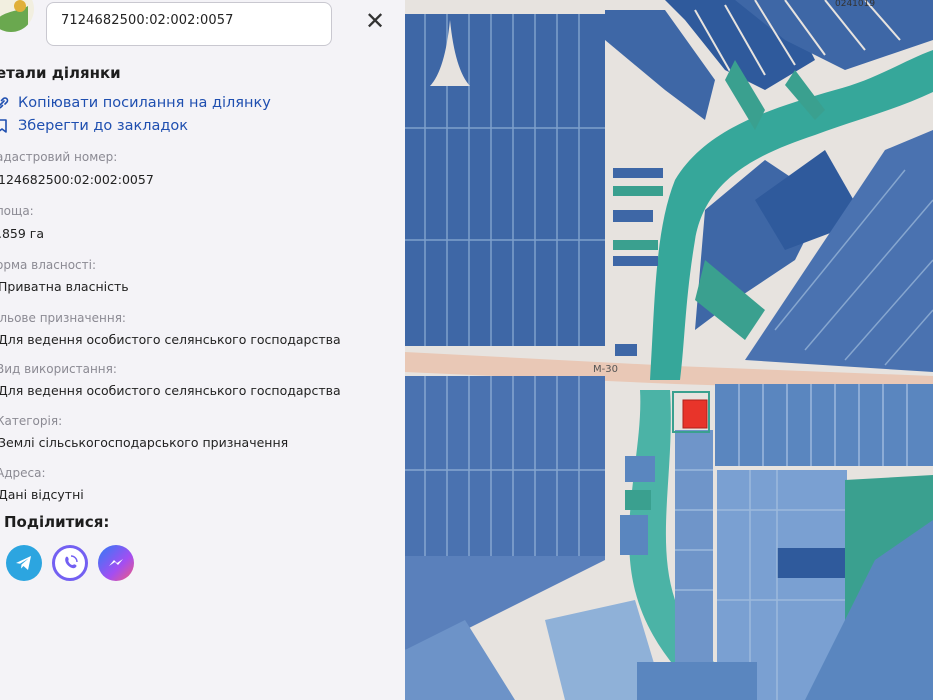  What do you see at coordinates (605, 369) in the screenshot?
I see `road-label: М-30` at bounding box center [605, 369].